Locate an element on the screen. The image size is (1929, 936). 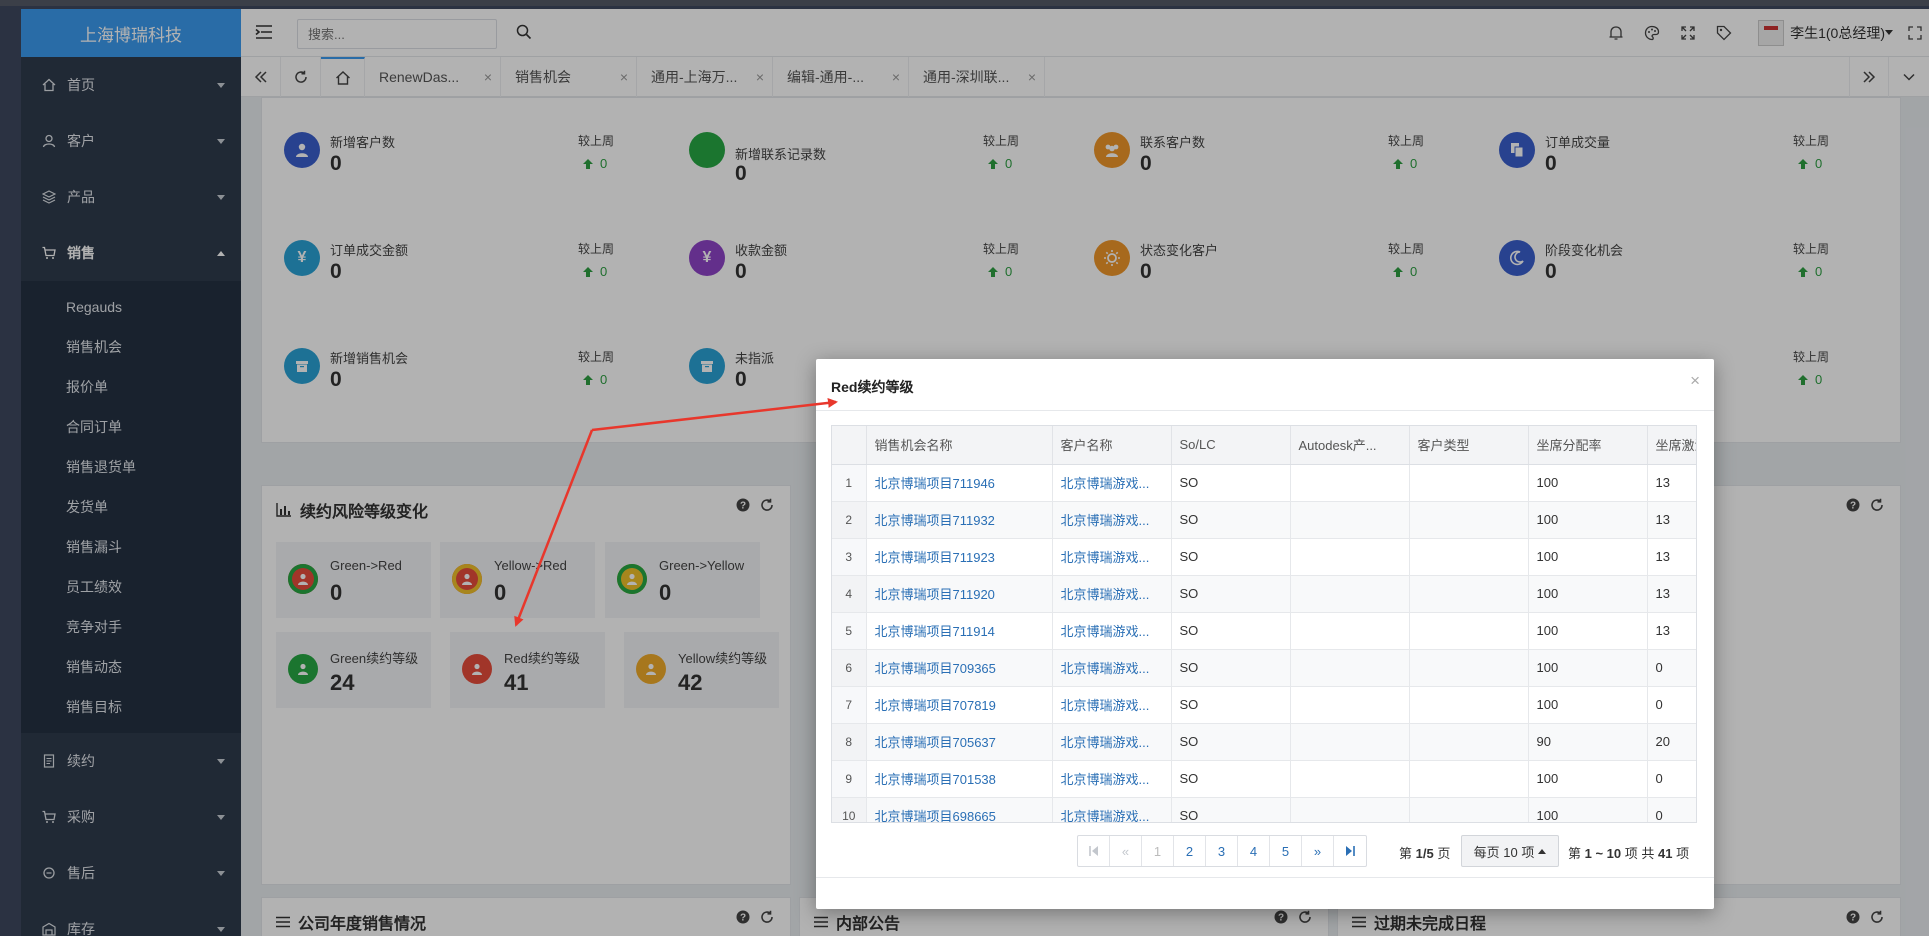
page-button: 3 is located at coordinates (1222, 851).